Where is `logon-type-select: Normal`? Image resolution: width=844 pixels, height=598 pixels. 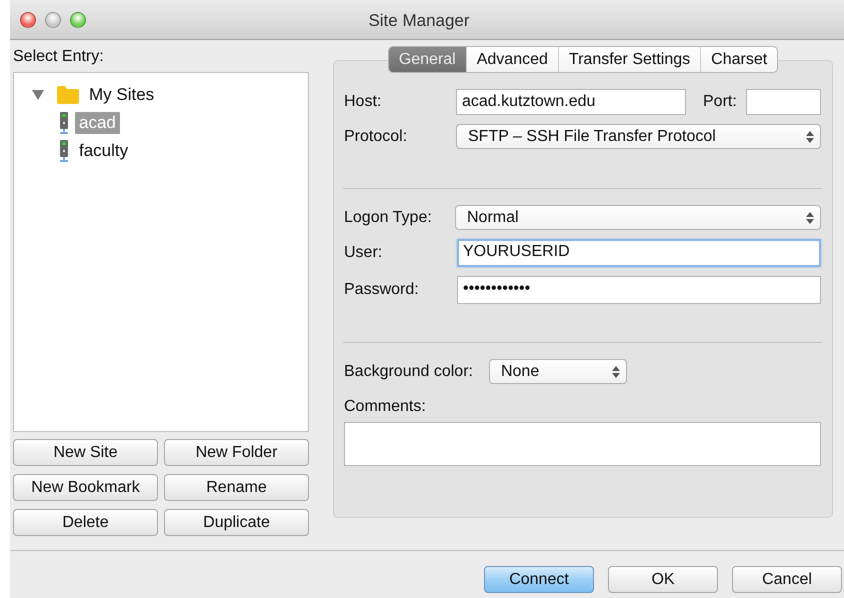
logon-type-select: Normal is located at coordinates (638, 217).